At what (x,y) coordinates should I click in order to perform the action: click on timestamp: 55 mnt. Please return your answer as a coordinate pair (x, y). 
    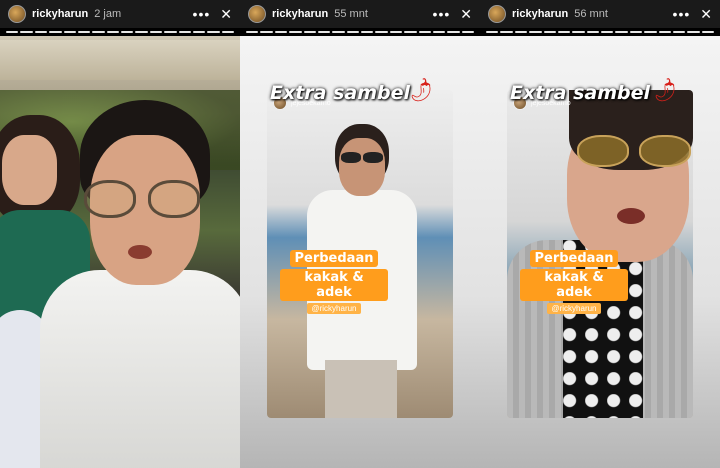
    Looking at the image, I should click on (351, 14).